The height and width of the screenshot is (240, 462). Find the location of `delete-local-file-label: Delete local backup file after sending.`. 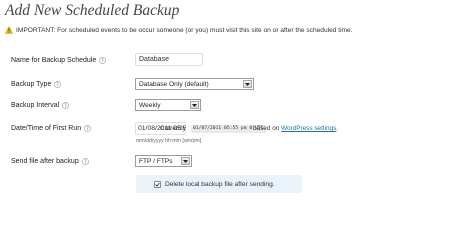

delete-local-file-label: Delete local backup file after sending. is located at coordinates (220, 184).